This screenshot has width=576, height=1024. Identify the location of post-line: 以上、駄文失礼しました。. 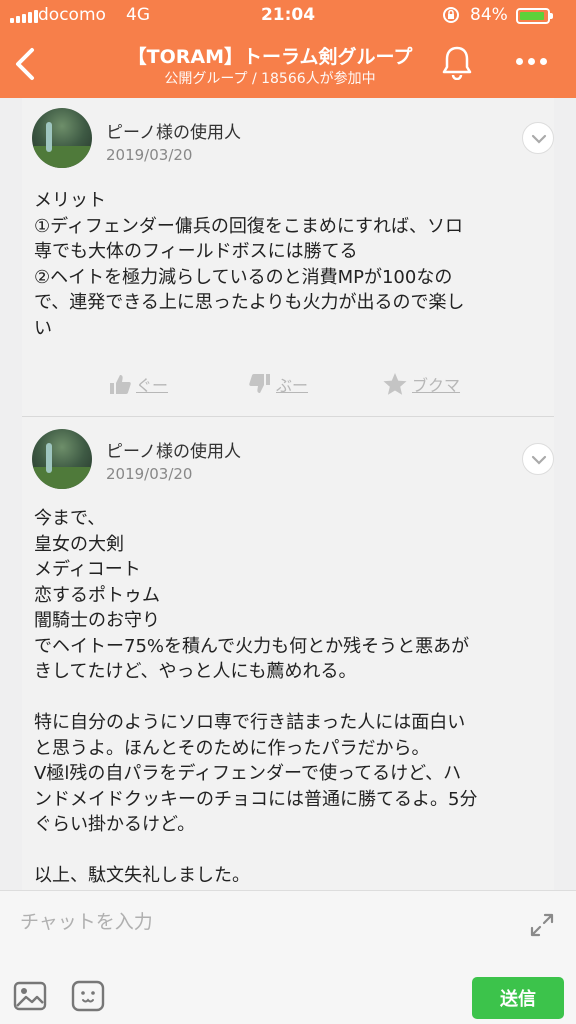
(142, 875).